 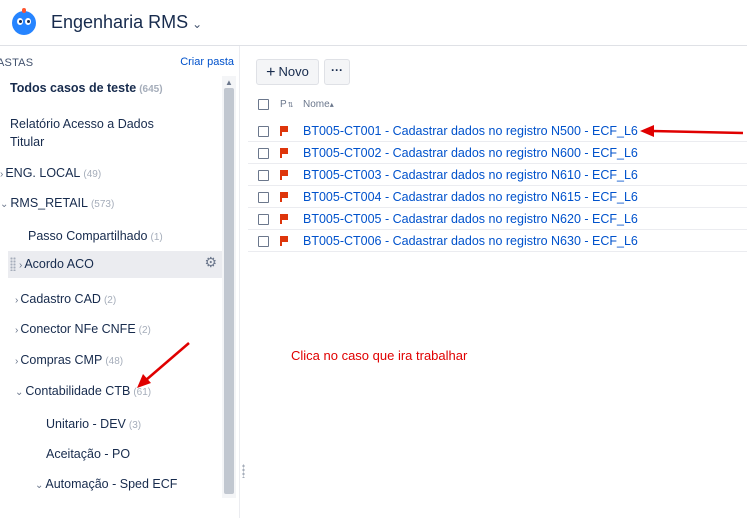 What do you see at coordinates (318, 104) in the screenshot?
I see `name-column-header: Nome▴` at bounding box center [318, 104].